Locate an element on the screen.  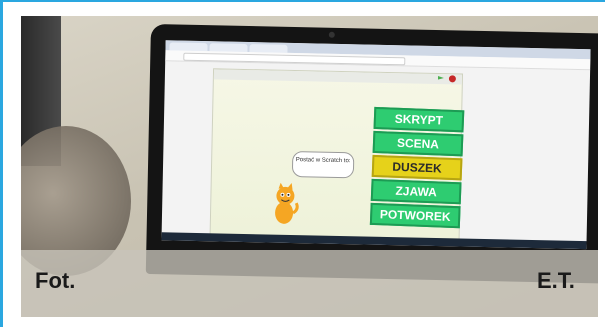
address-field is located at coordinates (294, 59).